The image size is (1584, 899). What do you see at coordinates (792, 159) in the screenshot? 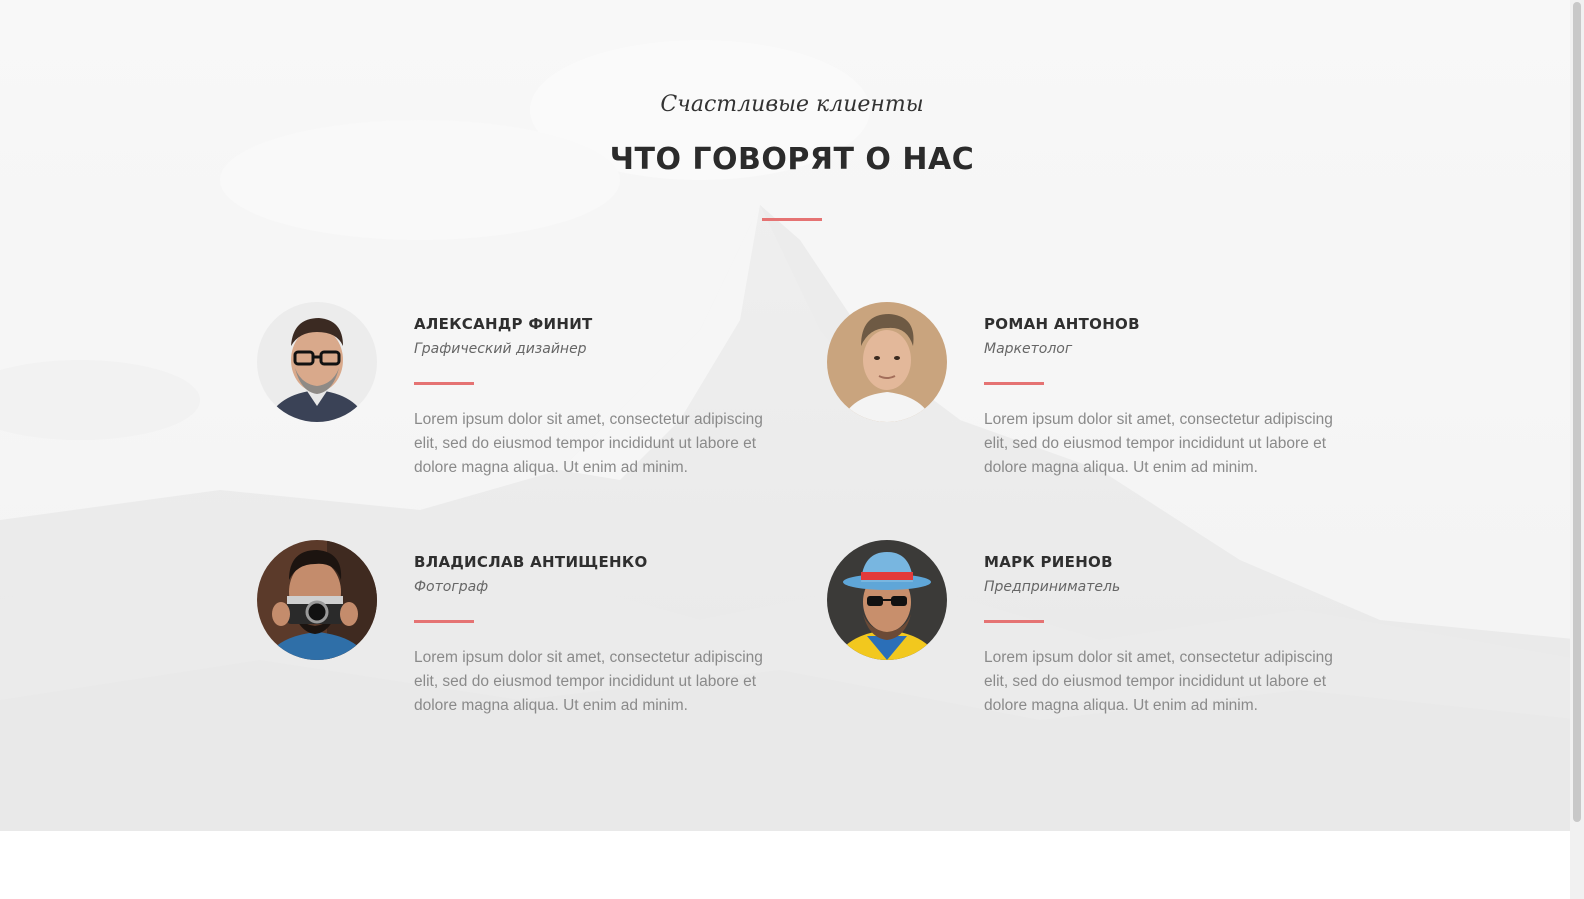
I see `section-title: ЧТО ГОВОРЯТ О НАС` at bounding box center [792, 159].